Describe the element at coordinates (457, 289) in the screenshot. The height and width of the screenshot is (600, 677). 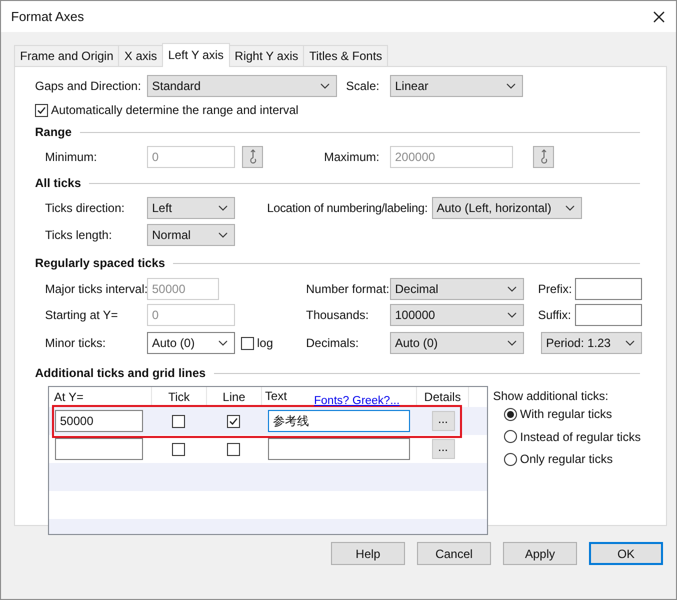
I see `dropdown: Decimal` at that location.